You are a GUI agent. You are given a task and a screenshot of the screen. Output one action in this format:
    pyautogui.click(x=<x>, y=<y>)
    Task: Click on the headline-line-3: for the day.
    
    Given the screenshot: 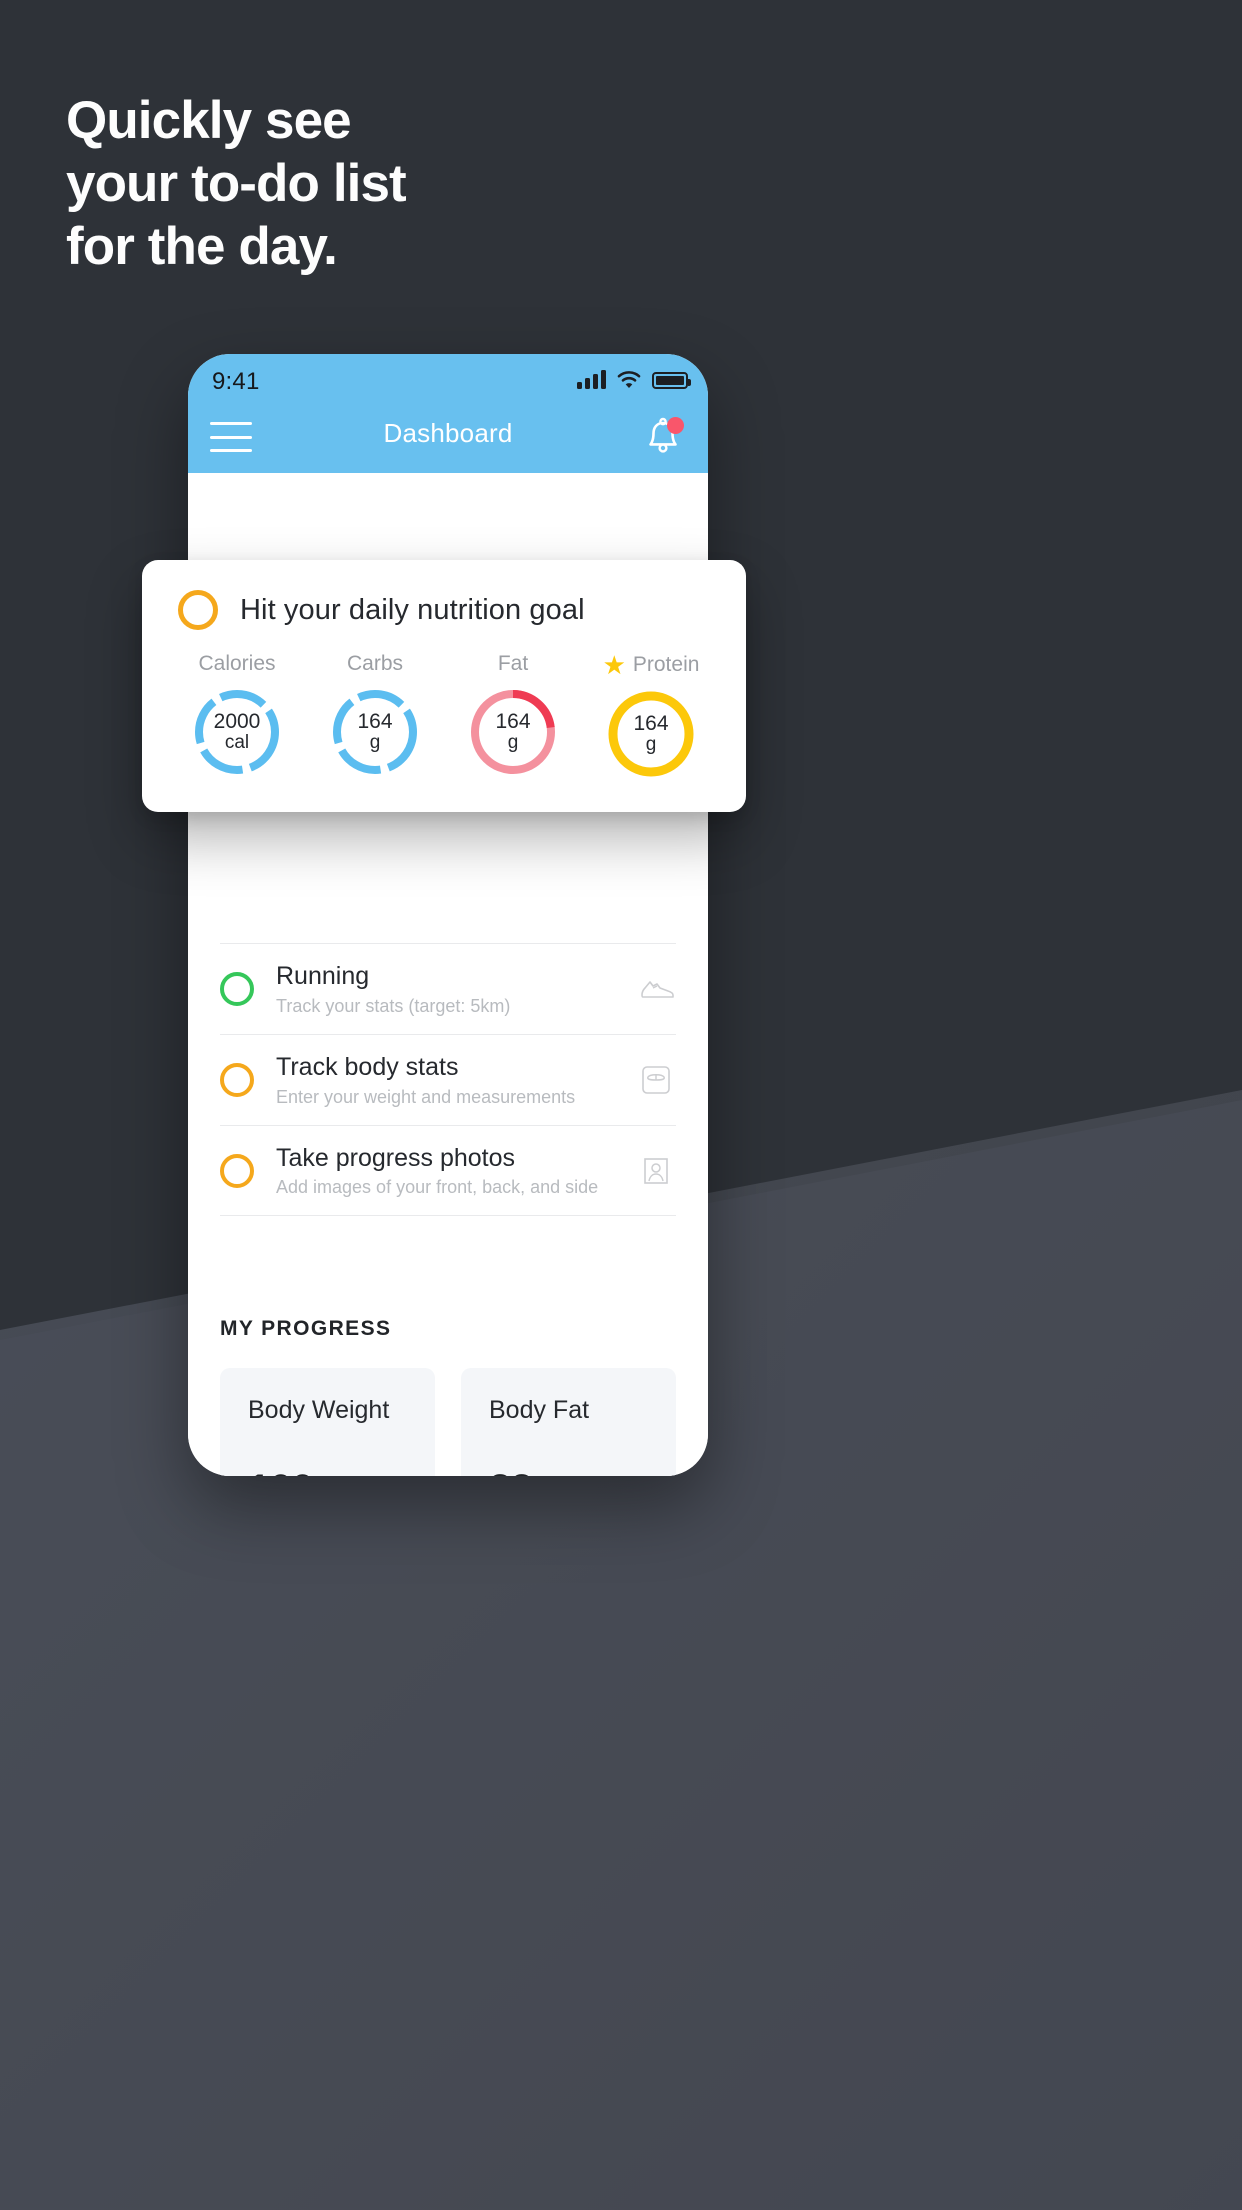 What is the action you would take?
    pyautogui.click(x=202, y=246)
    